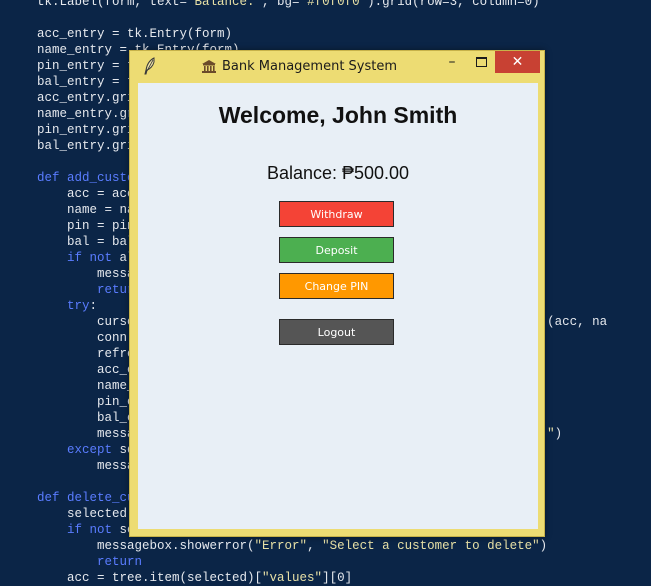 This screenshot has height=586, width=651. Describe the element at coordinates (78, 306) in the screenshot. I see `code-token: try` at that location.